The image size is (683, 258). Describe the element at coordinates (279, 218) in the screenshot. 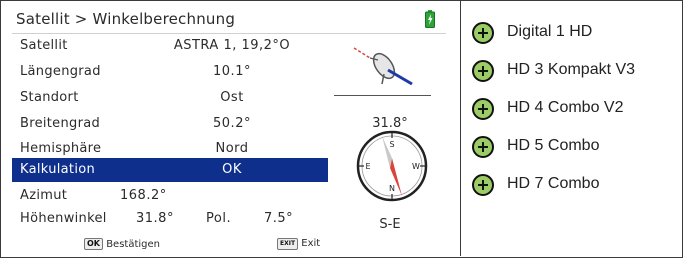

I see `polarization-value: 7.5°` at that location.